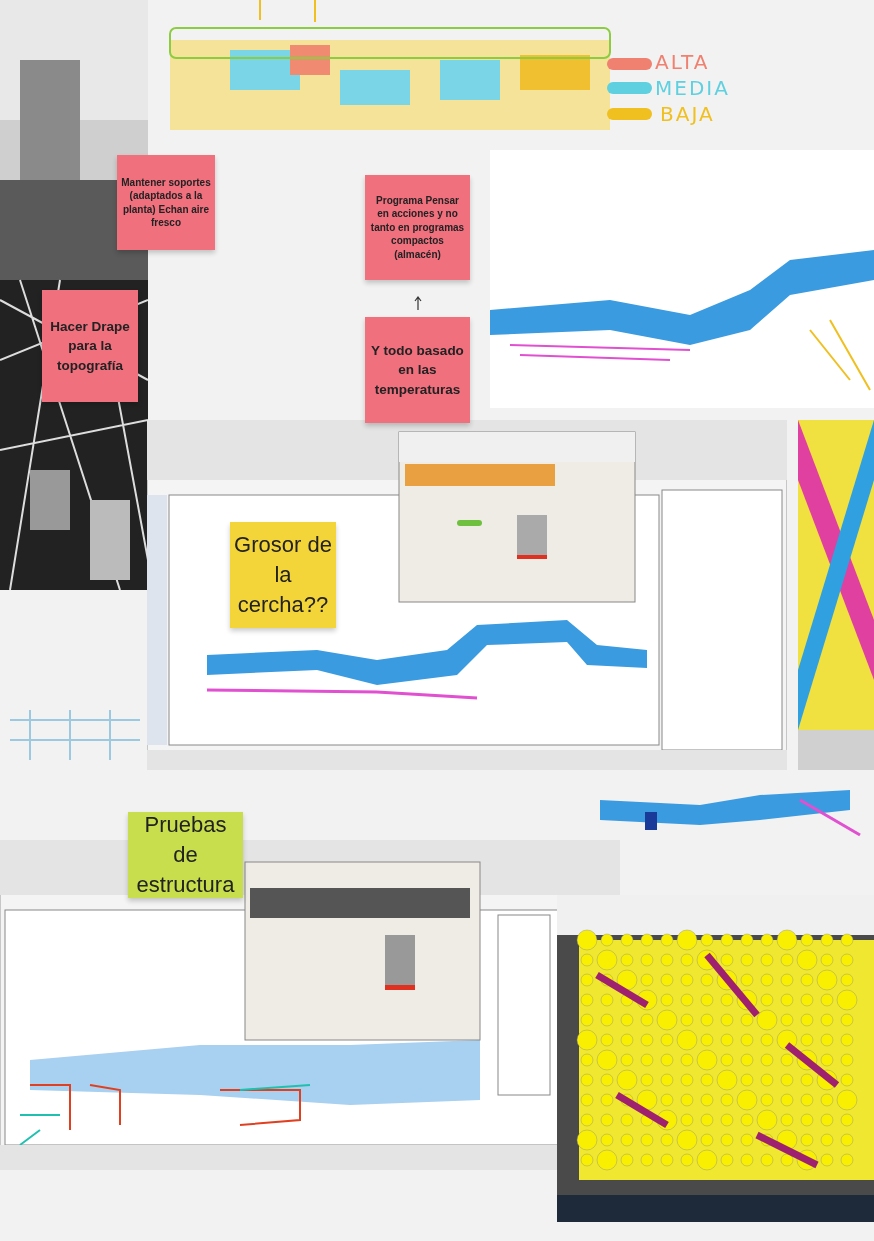 The image size is (874, 1241). I want to click on sticky-note: Mantener soportes (adaptados a la planta) Echan aire fresco, so click(166, 202).